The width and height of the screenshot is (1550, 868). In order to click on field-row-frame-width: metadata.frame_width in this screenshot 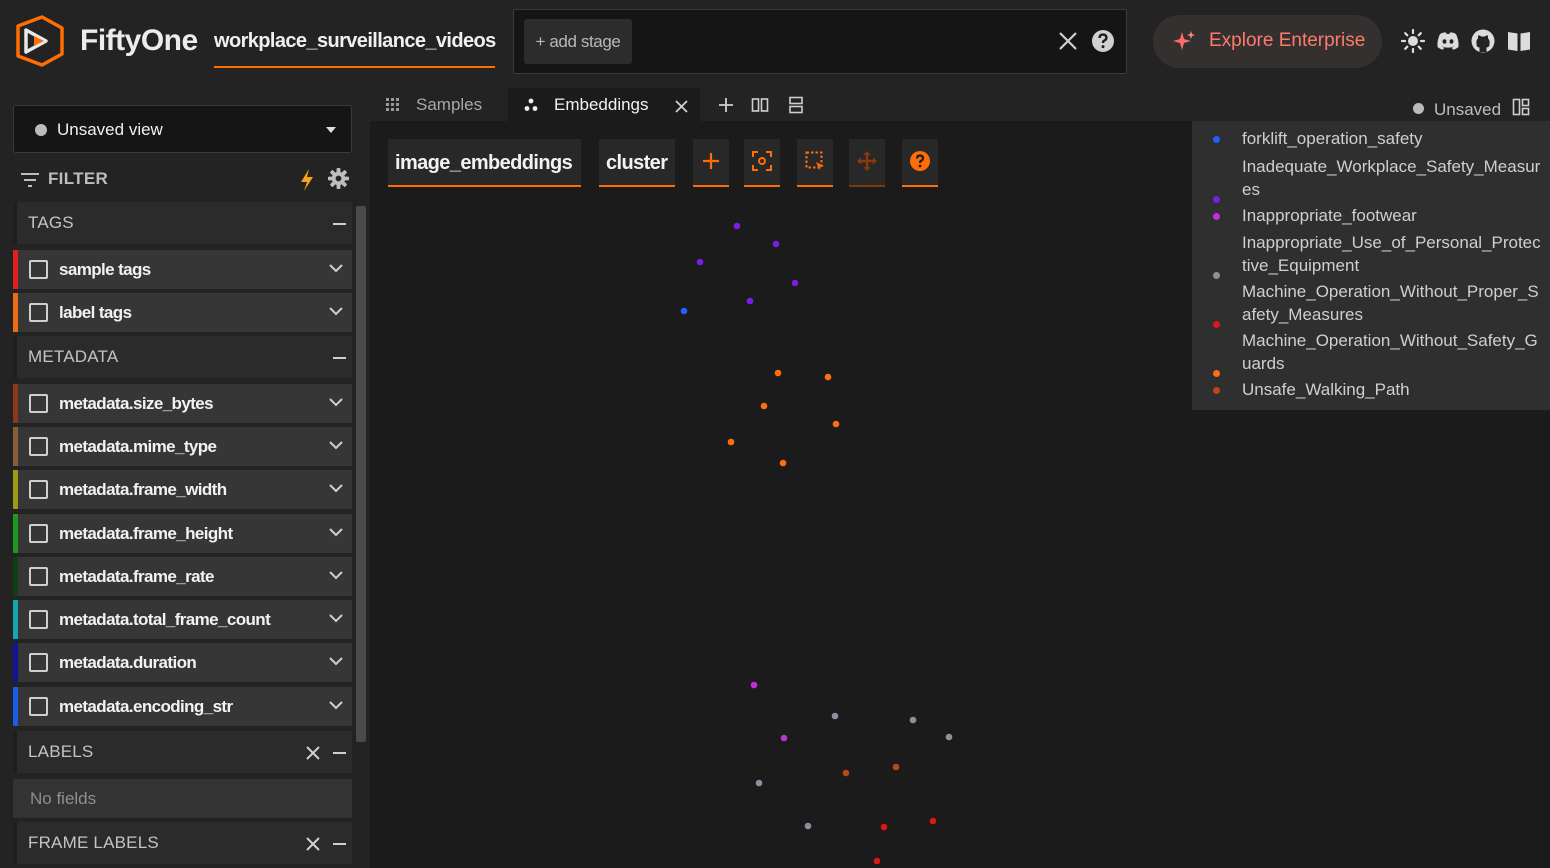, I will do `click(182, 489)`.